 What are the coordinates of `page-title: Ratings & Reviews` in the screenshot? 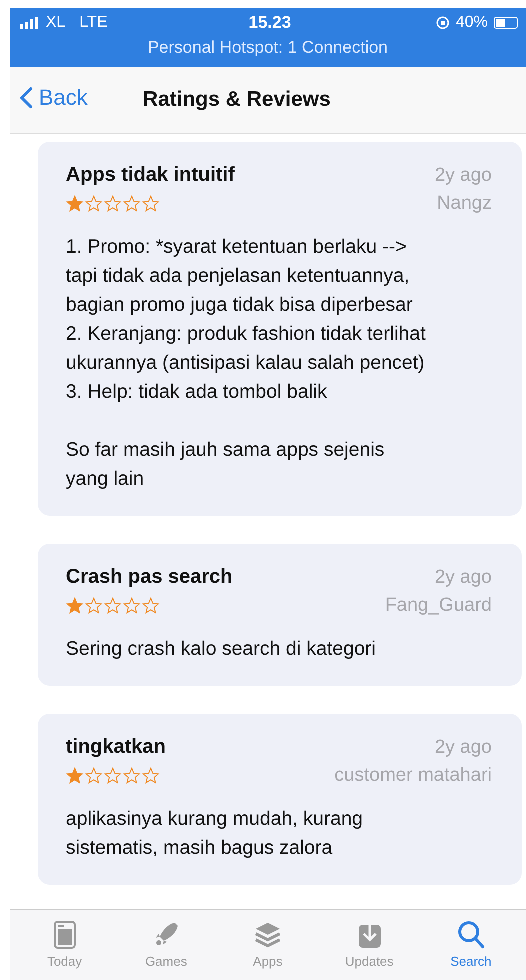 It's located at (237, 100).